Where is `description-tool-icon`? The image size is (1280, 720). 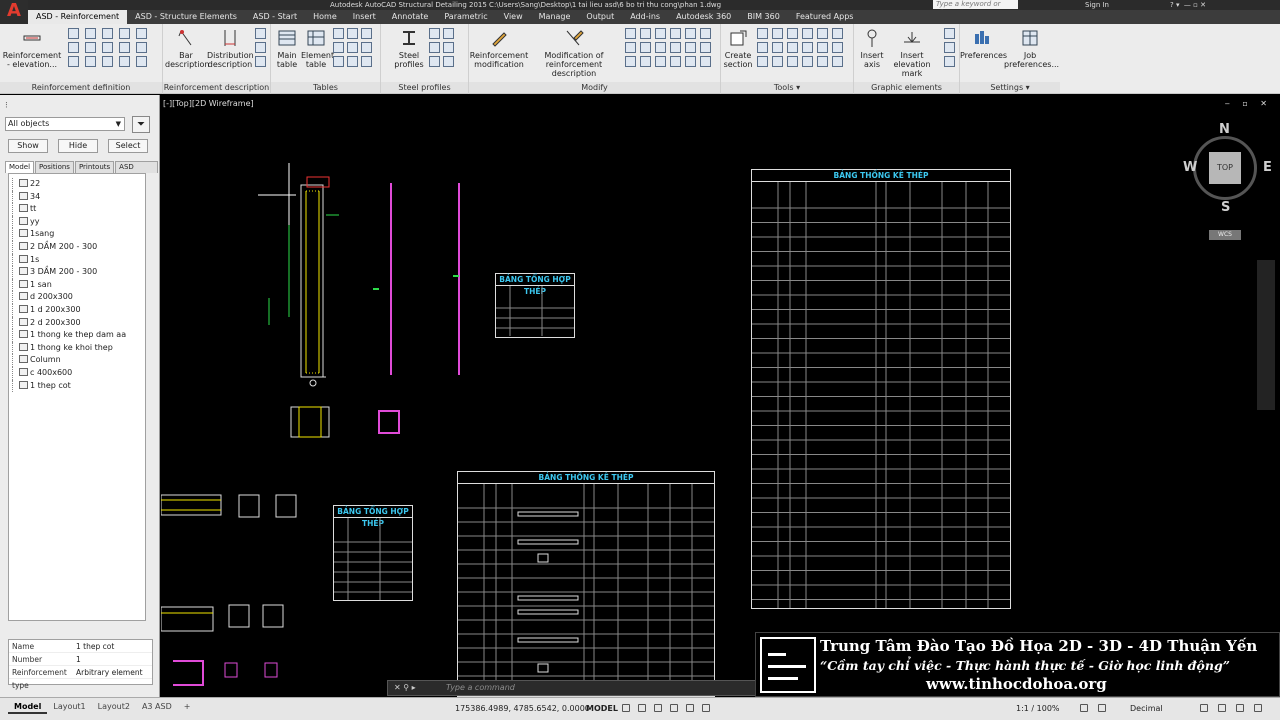 description-tool-icon is located at coordinates (260, 33).